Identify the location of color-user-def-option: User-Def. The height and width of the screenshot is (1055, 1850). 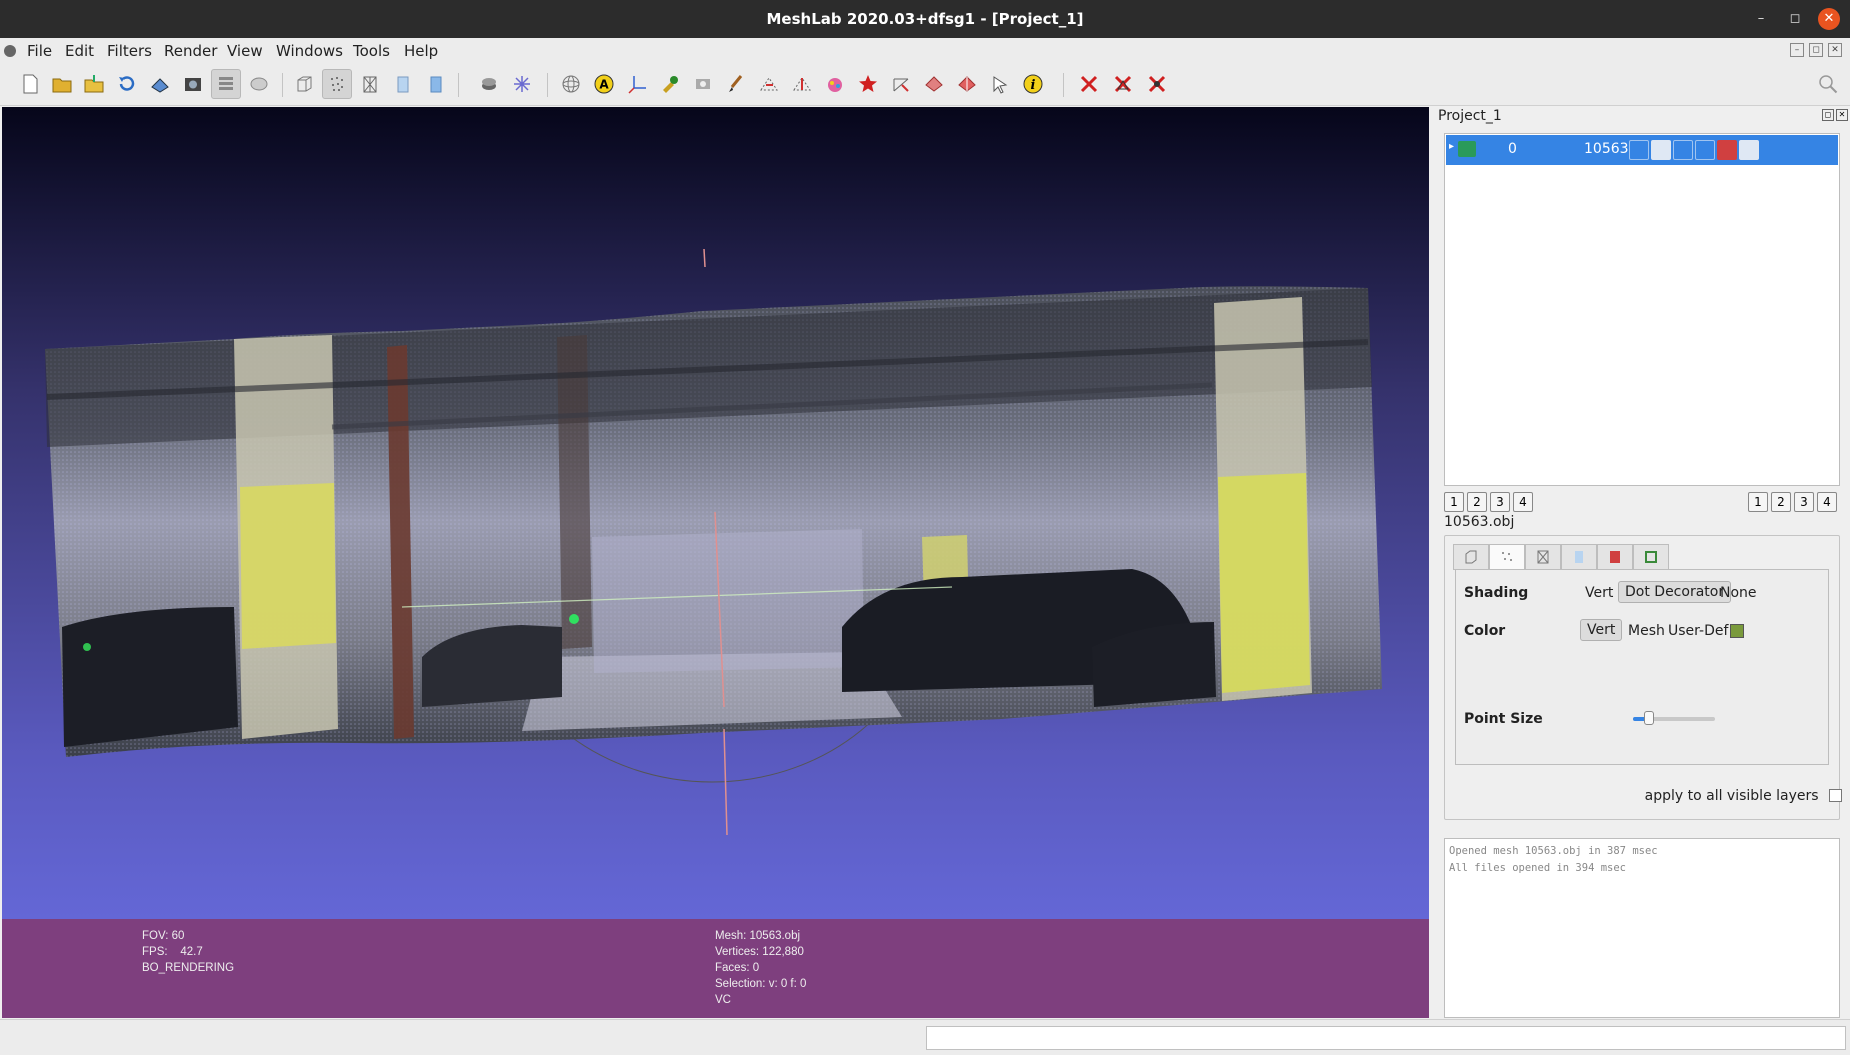
(1698, 631).